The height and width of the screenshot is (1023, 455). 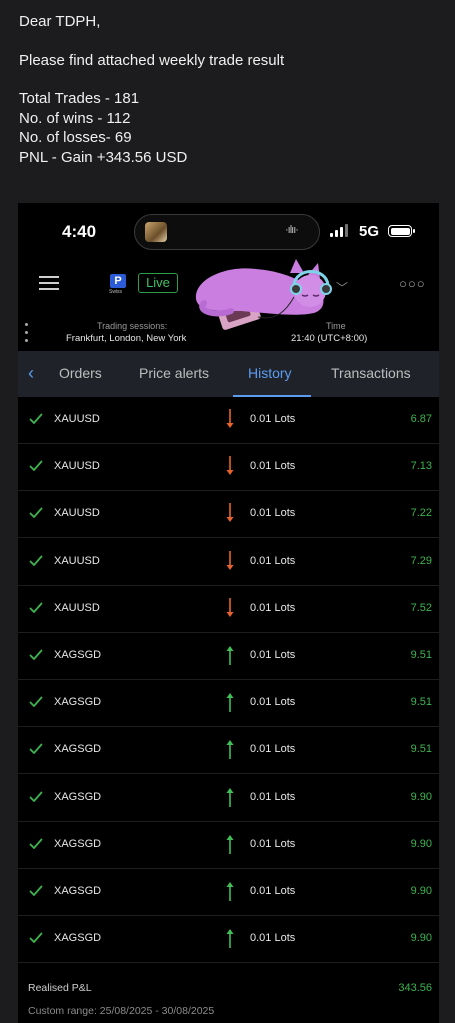 I want to click on tab-transactions: Transactions, so click(x=371, y=373).